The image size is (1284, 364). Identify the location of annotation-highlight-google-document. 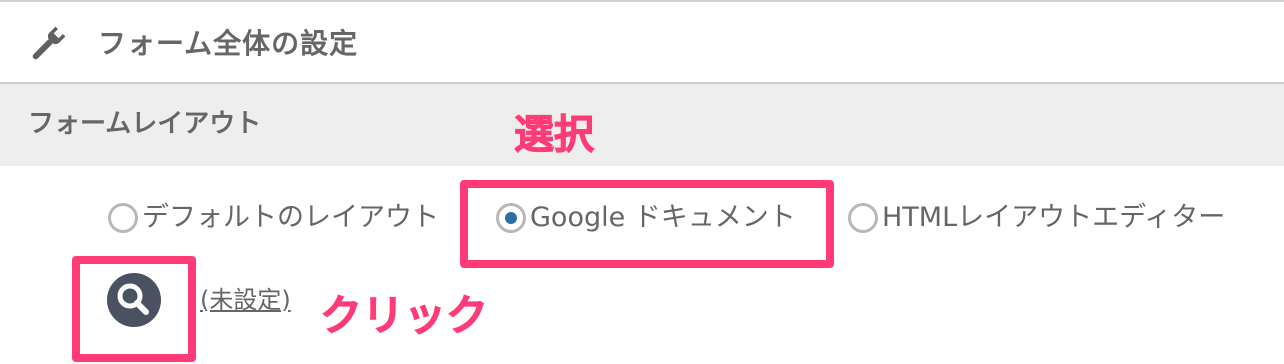
(647, 224).